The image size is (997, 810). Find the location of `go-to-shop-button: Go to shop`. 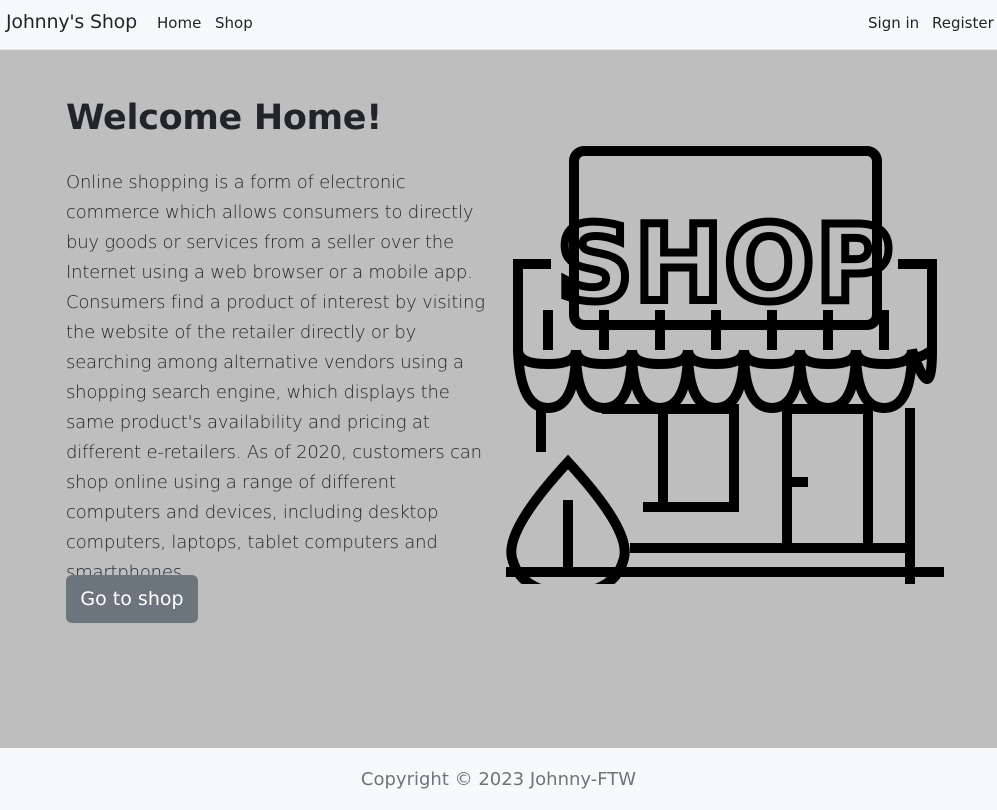

go-to-shop-button: Go to shop is located at coordinates (132, 599).